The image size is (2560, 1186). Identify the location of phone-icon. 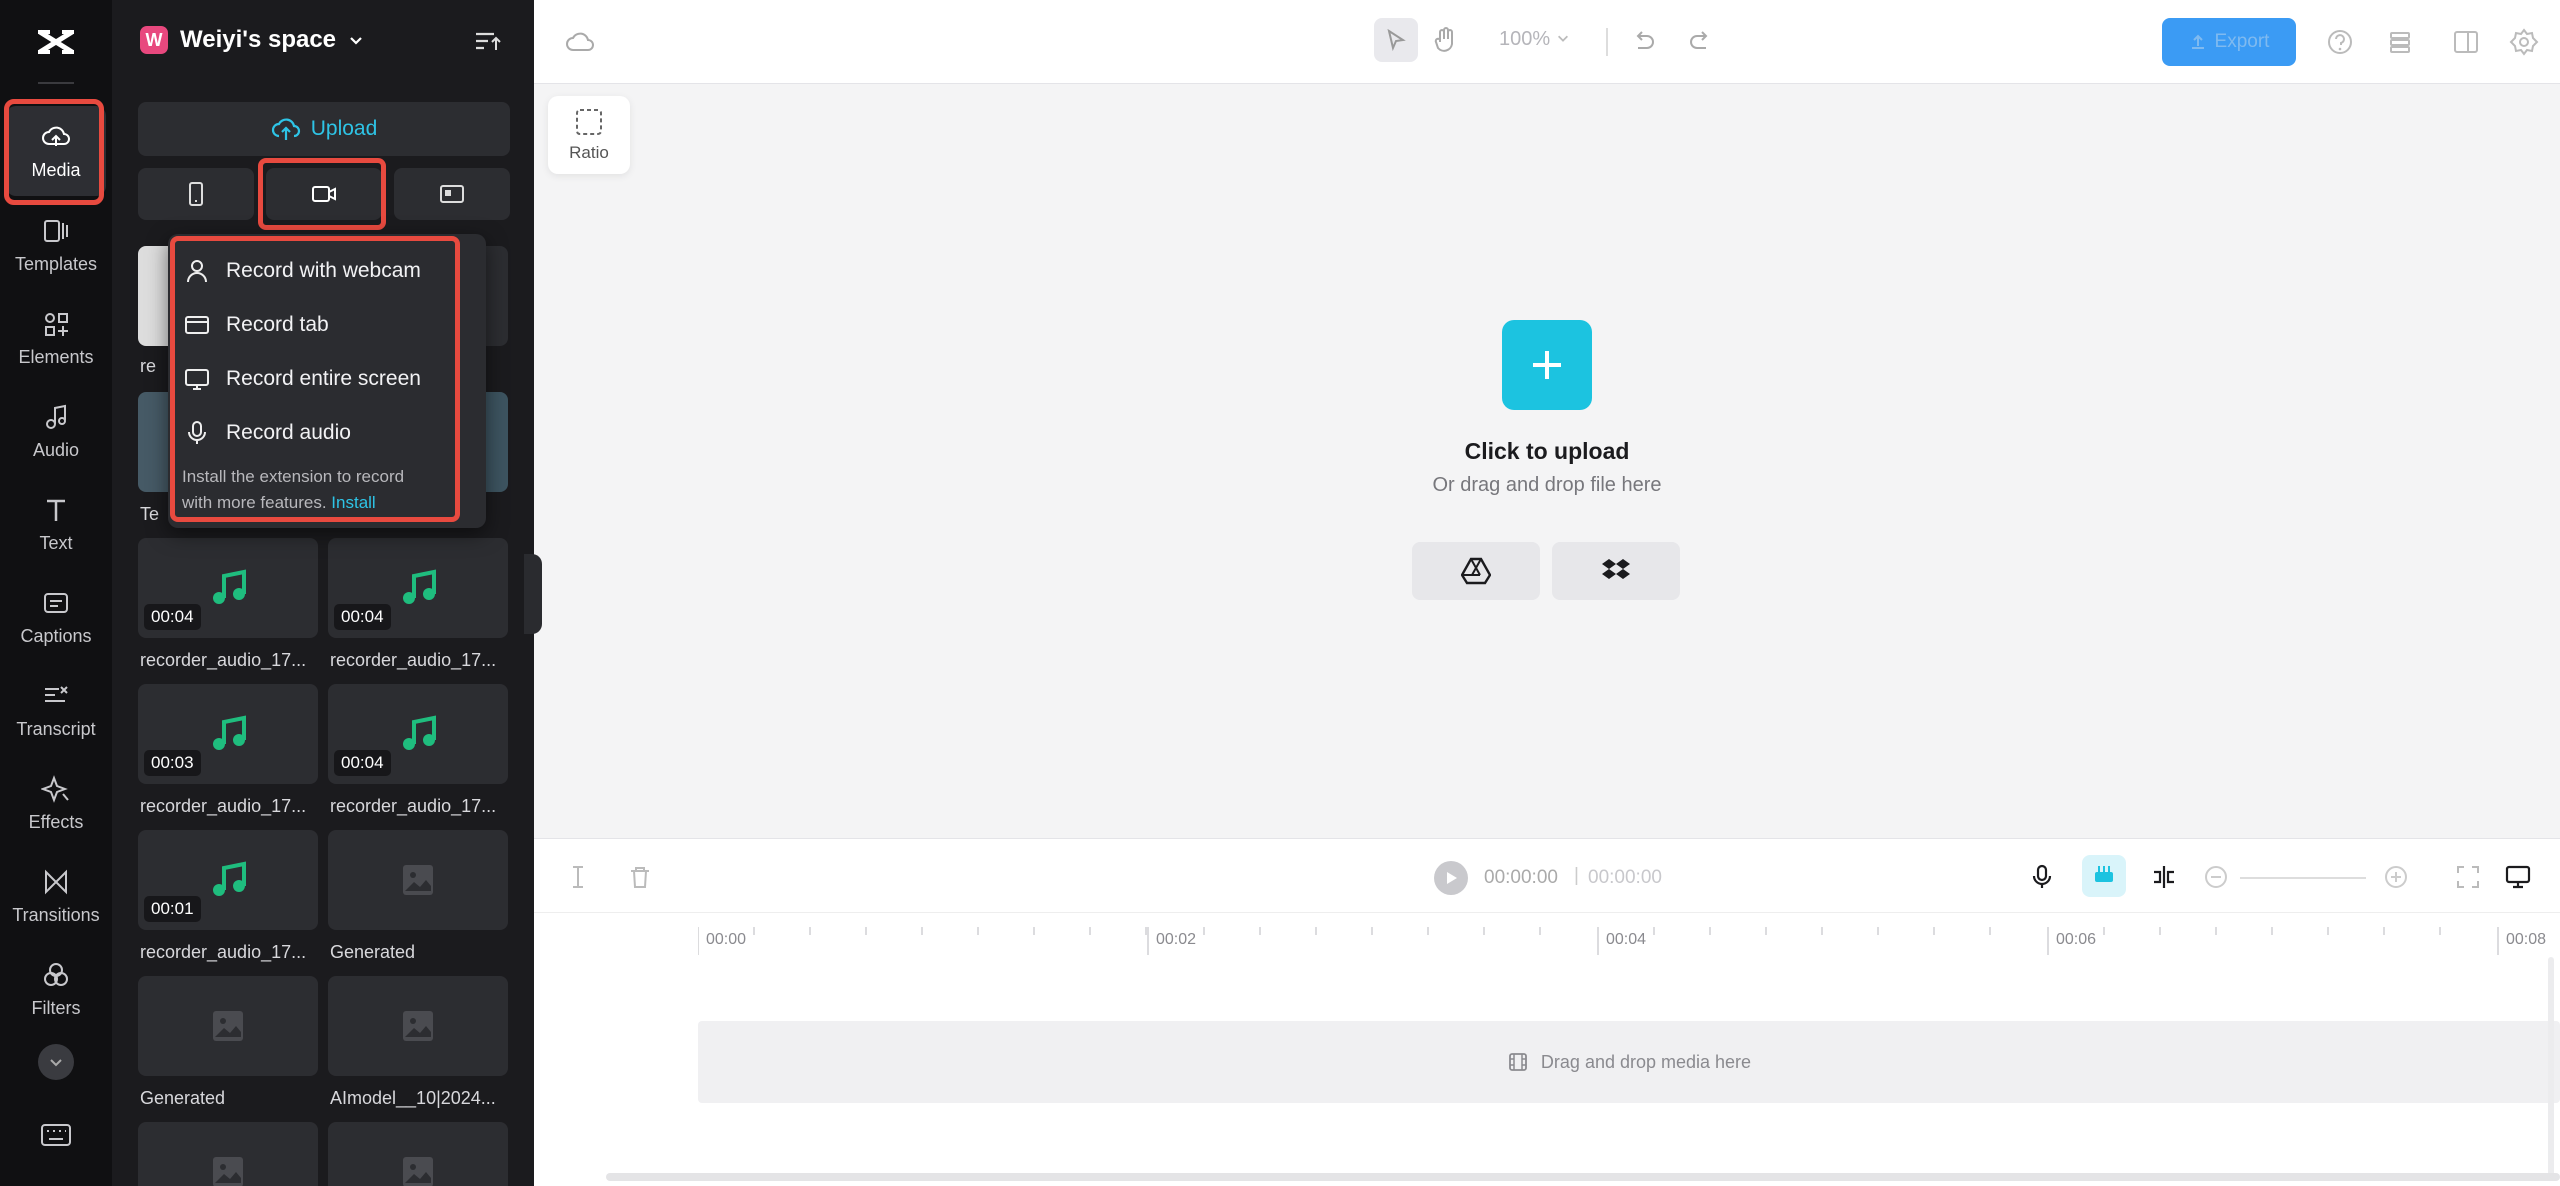
(196, 194).